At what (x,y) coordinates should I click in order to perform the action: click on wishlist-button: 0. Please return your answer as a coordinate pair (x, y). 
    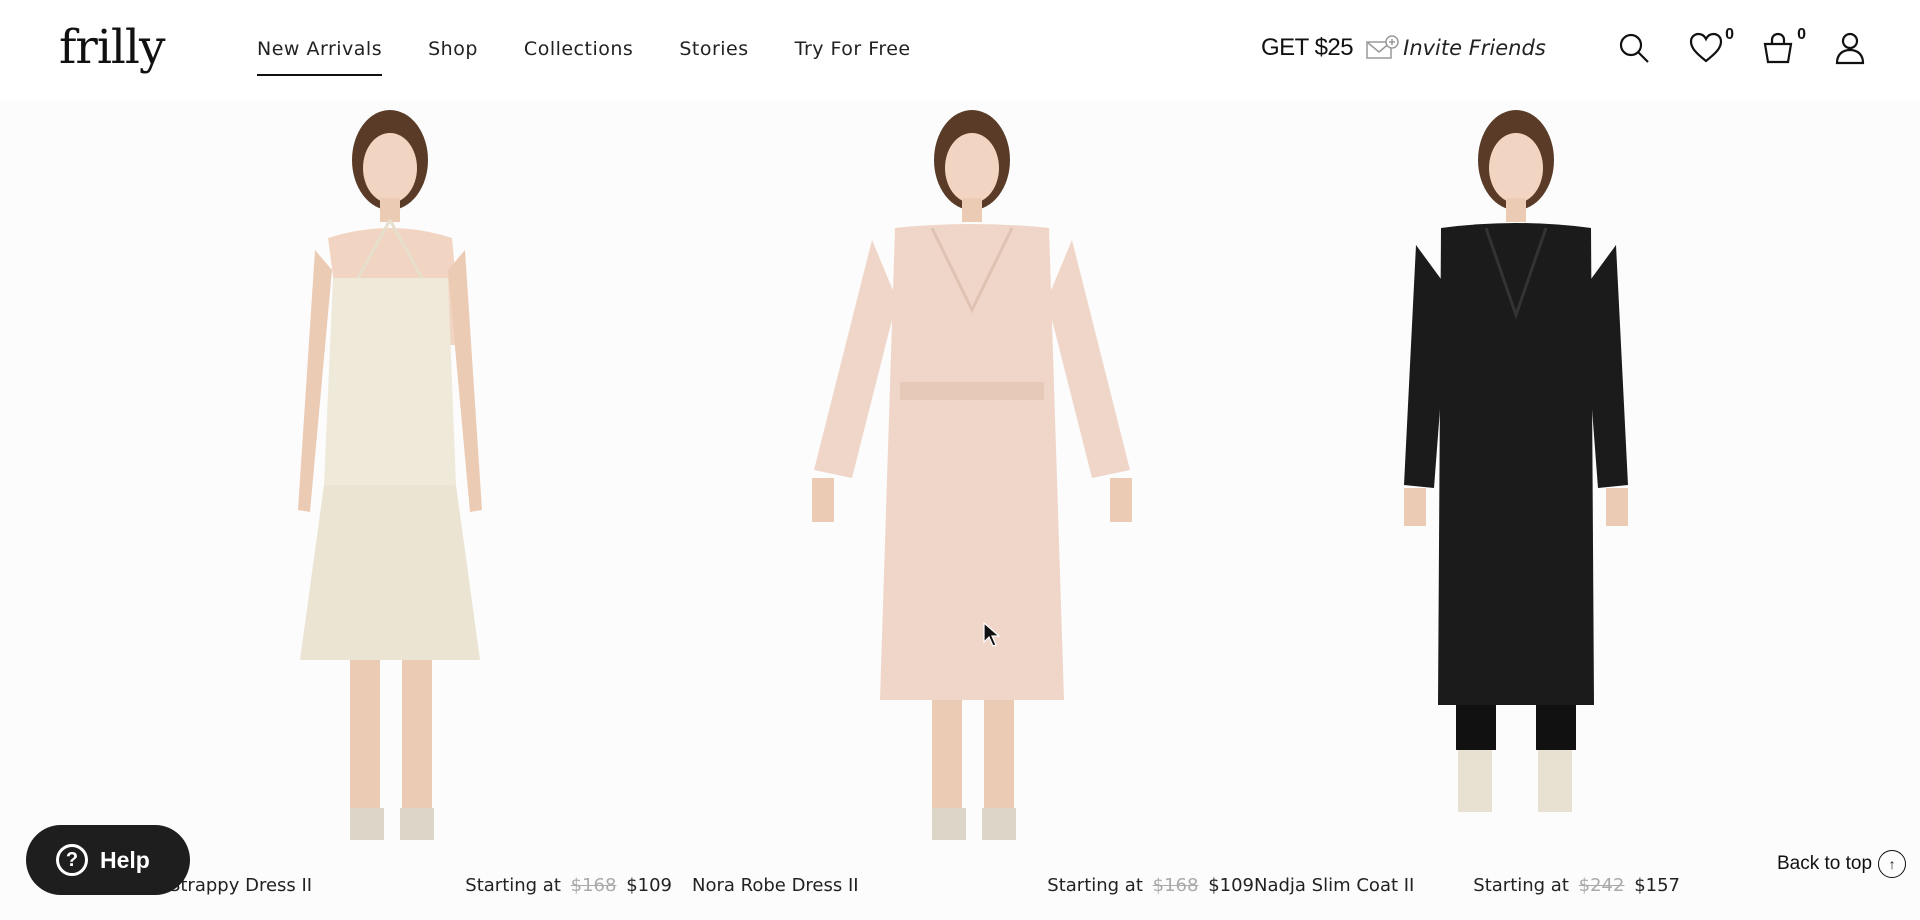
    Looking at the image, I should click on (1711, 47).